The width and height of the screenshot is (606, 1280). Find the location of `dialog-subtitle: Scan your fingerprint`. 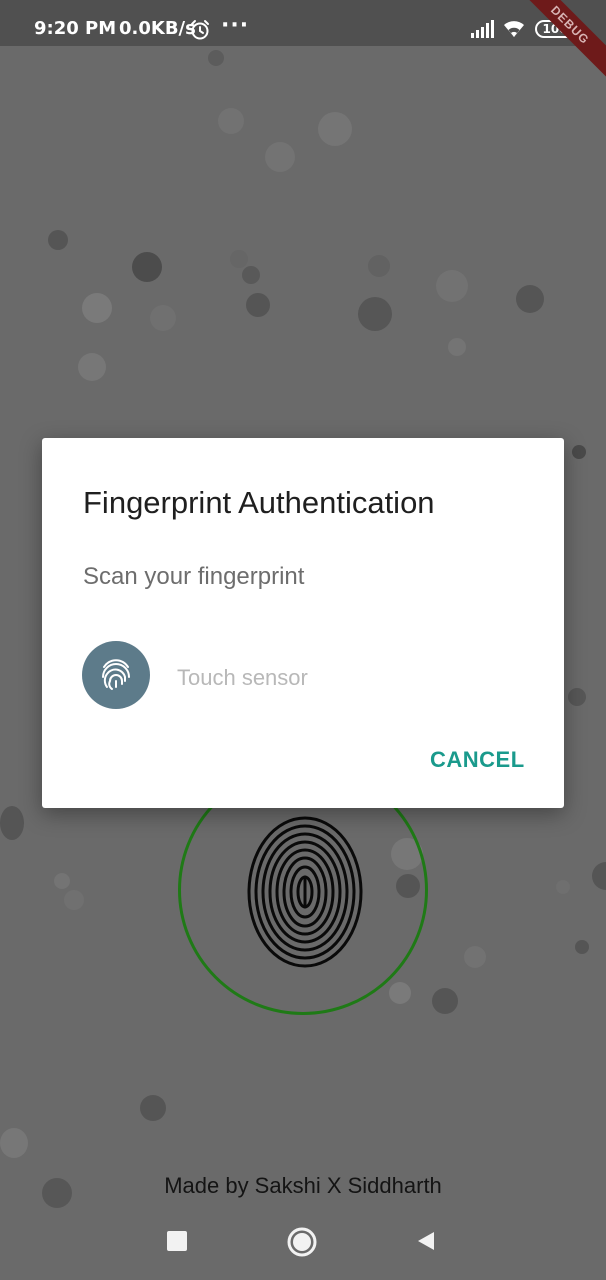

dialog-subtitle: Scan your fingerprint is located at coordinates (194, 576).